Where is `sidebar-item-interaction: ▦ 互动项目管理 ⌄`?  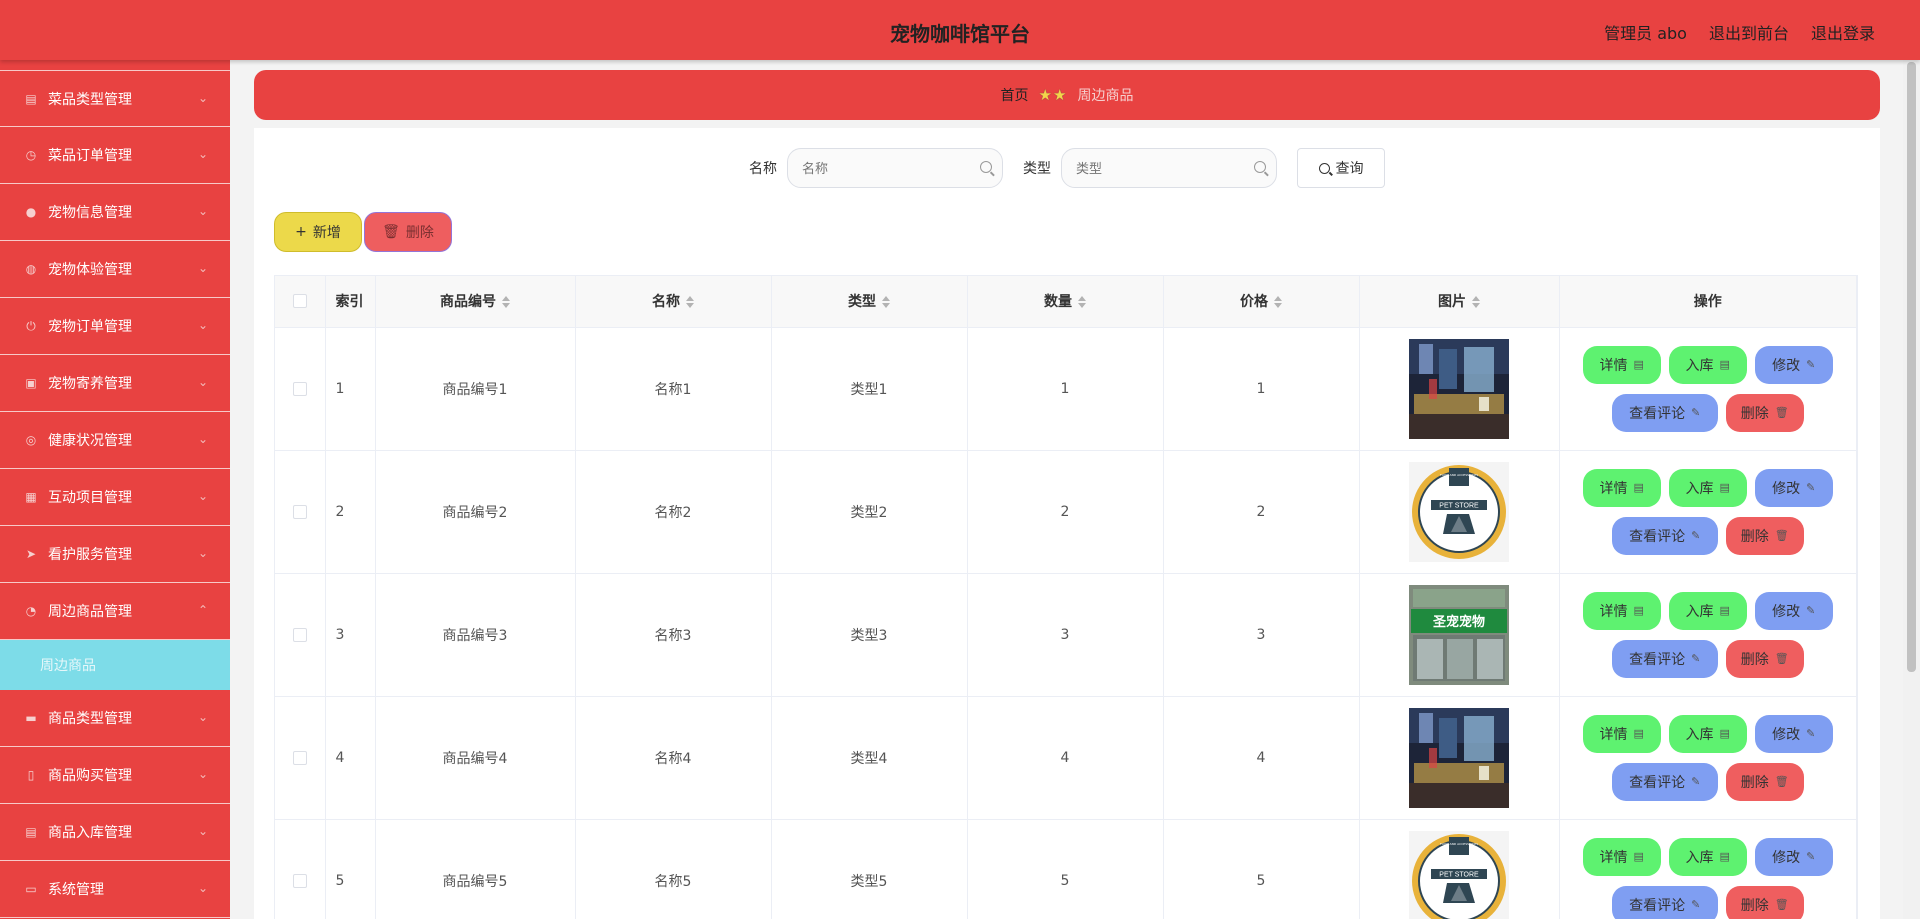 sidebar-item-interaction: ▦ 互动项目管理 ⌄ is located at coordinates (115, 497).